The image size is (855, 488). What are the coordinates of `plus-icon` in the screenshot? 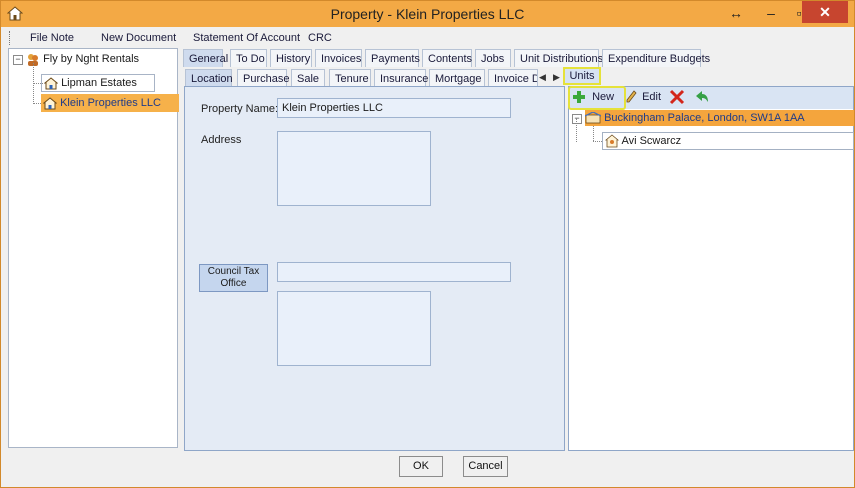 It's located at (579, 97).